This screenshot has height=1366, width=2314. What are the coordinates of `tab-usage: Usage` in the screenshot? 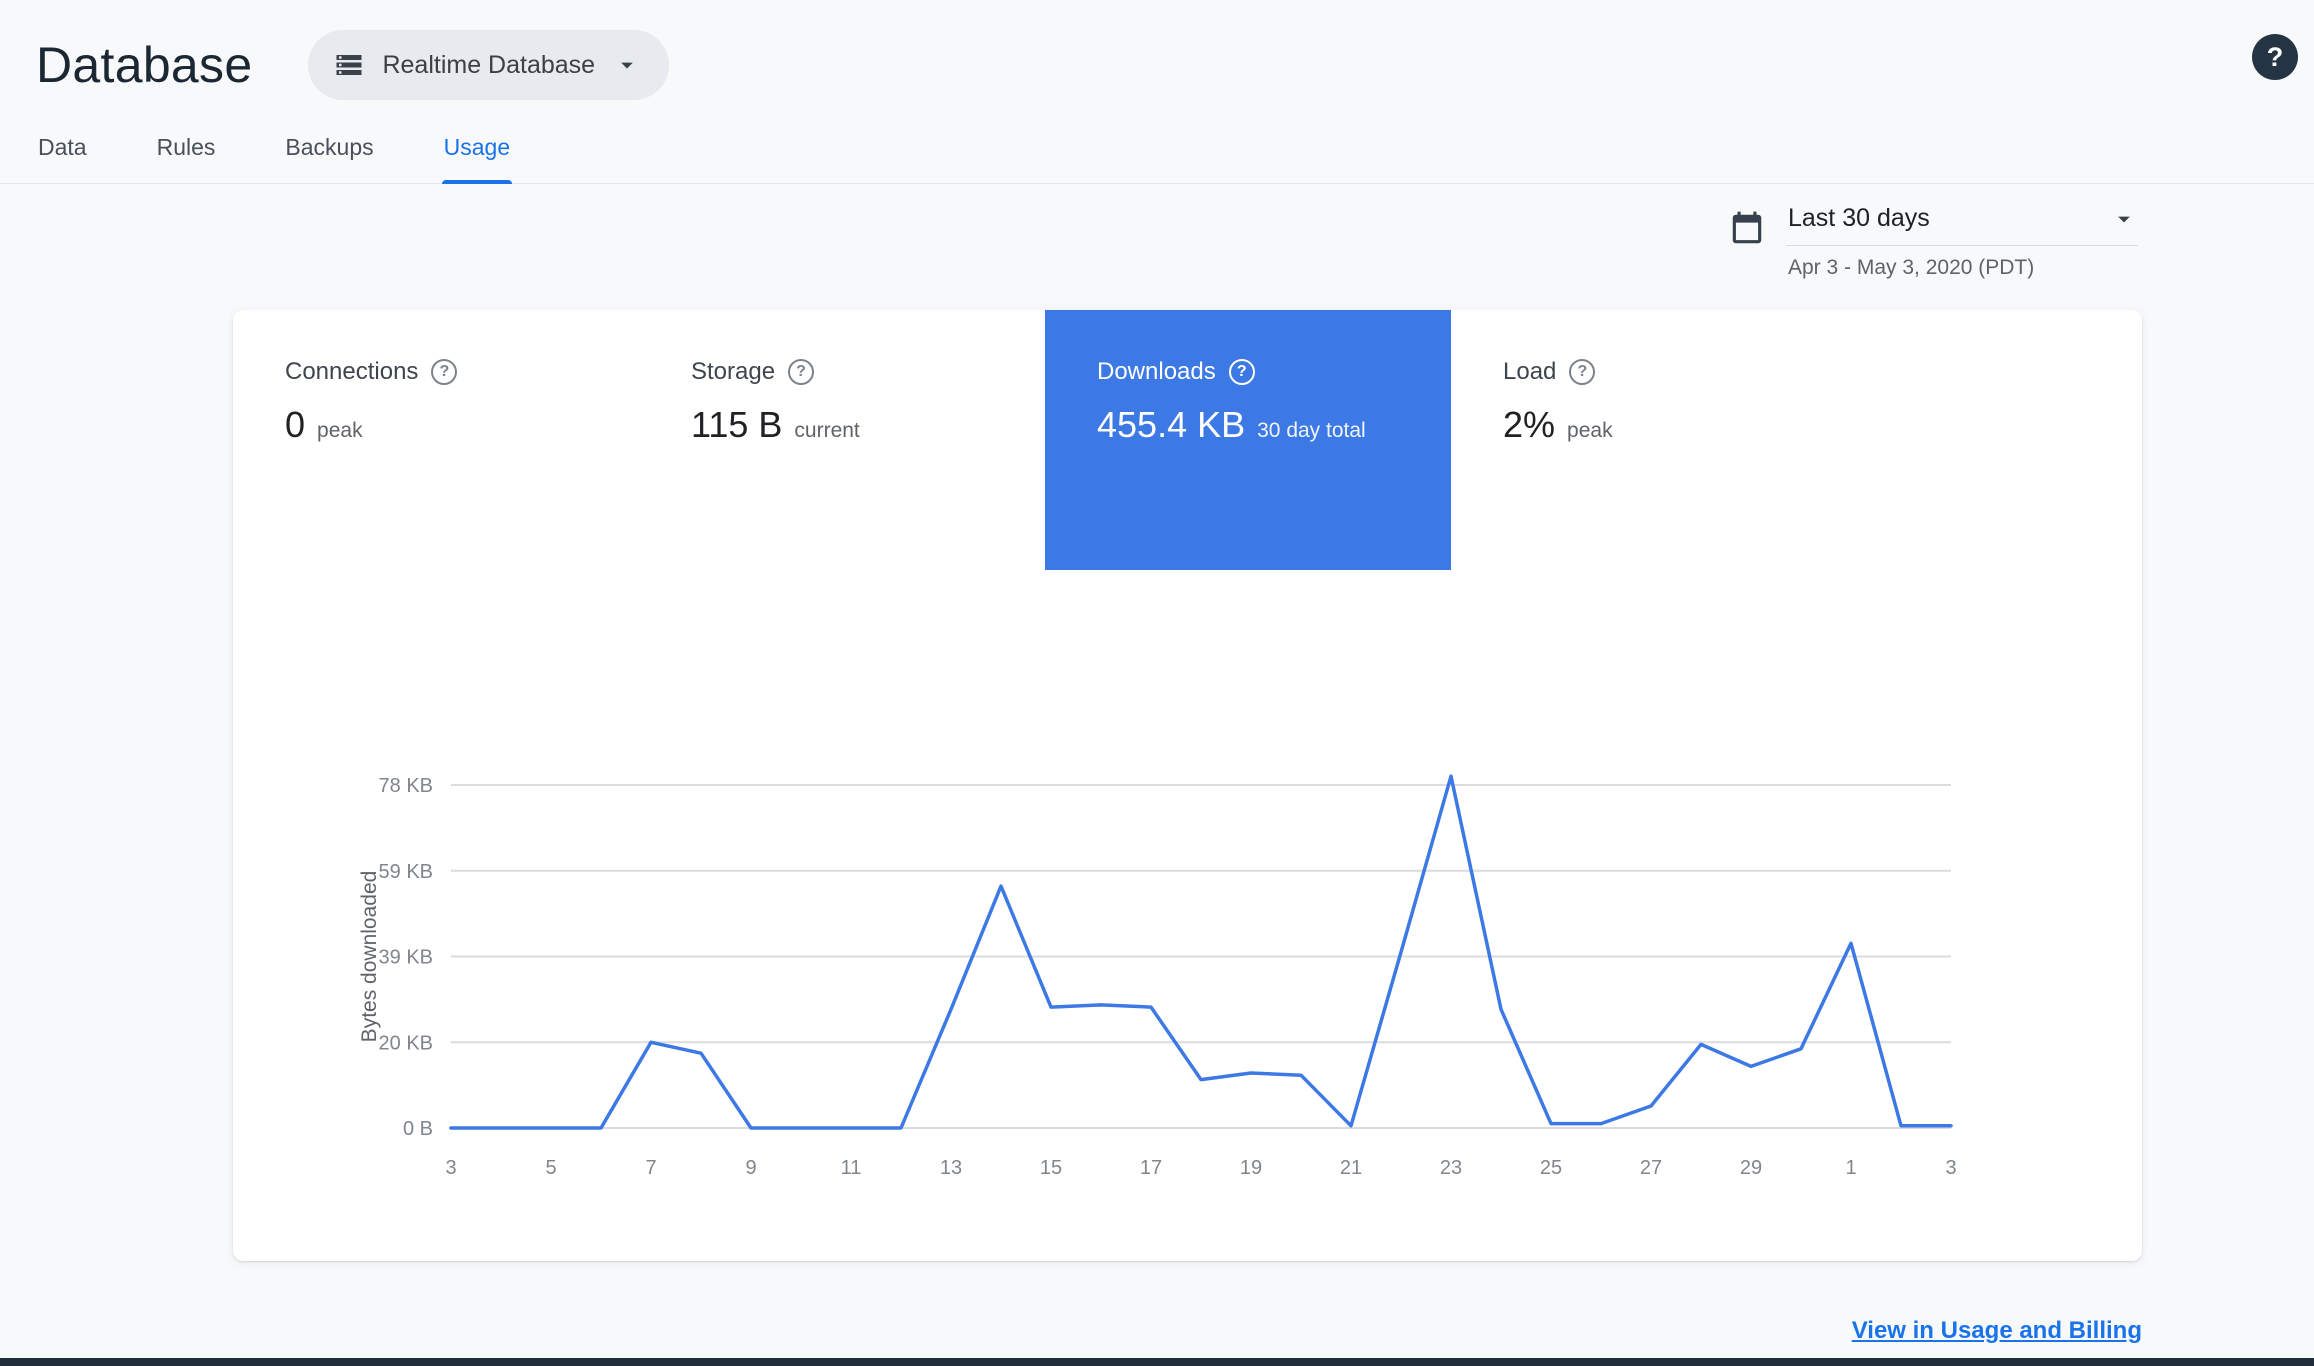 It's located at (477, 156).